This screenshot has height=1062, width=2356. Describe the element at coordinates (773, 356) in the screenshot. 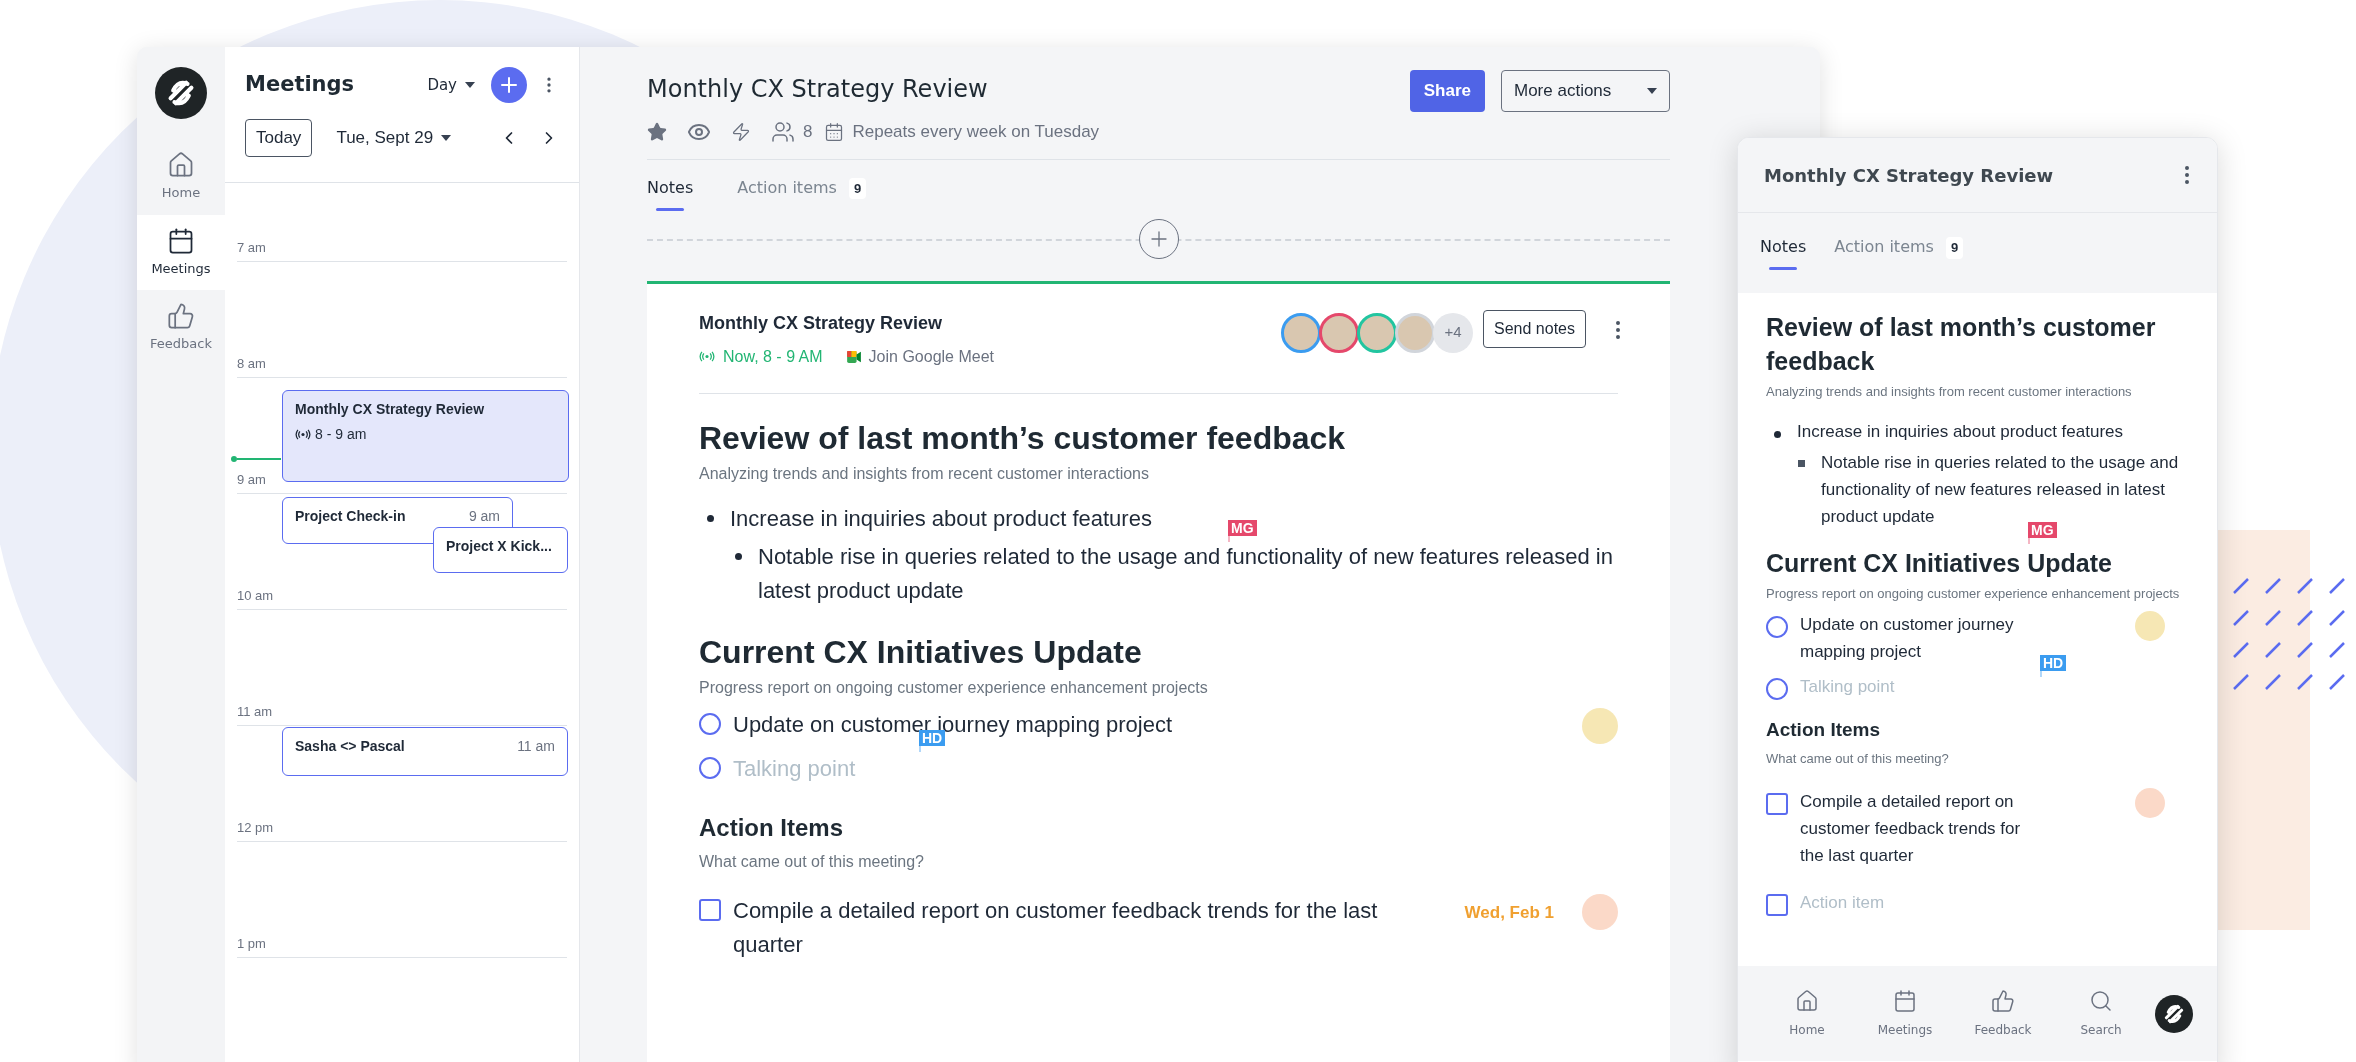

I see `live-status: Now, 8 - 9 AM` at that location.